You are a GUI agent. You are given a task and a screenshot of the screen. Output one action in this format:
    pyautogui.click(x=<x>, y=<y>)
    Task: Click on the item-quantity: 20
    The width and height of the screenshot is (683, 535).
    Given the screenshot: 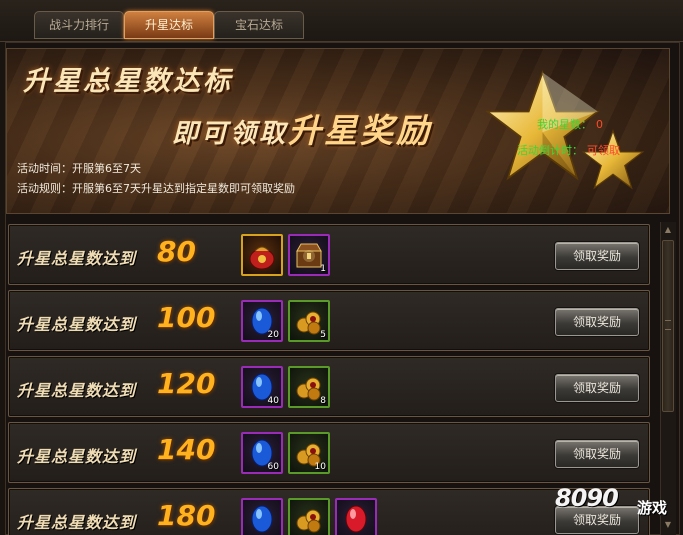 What is the action you would take?
    pyautogui.click(x=273, y=335)
    